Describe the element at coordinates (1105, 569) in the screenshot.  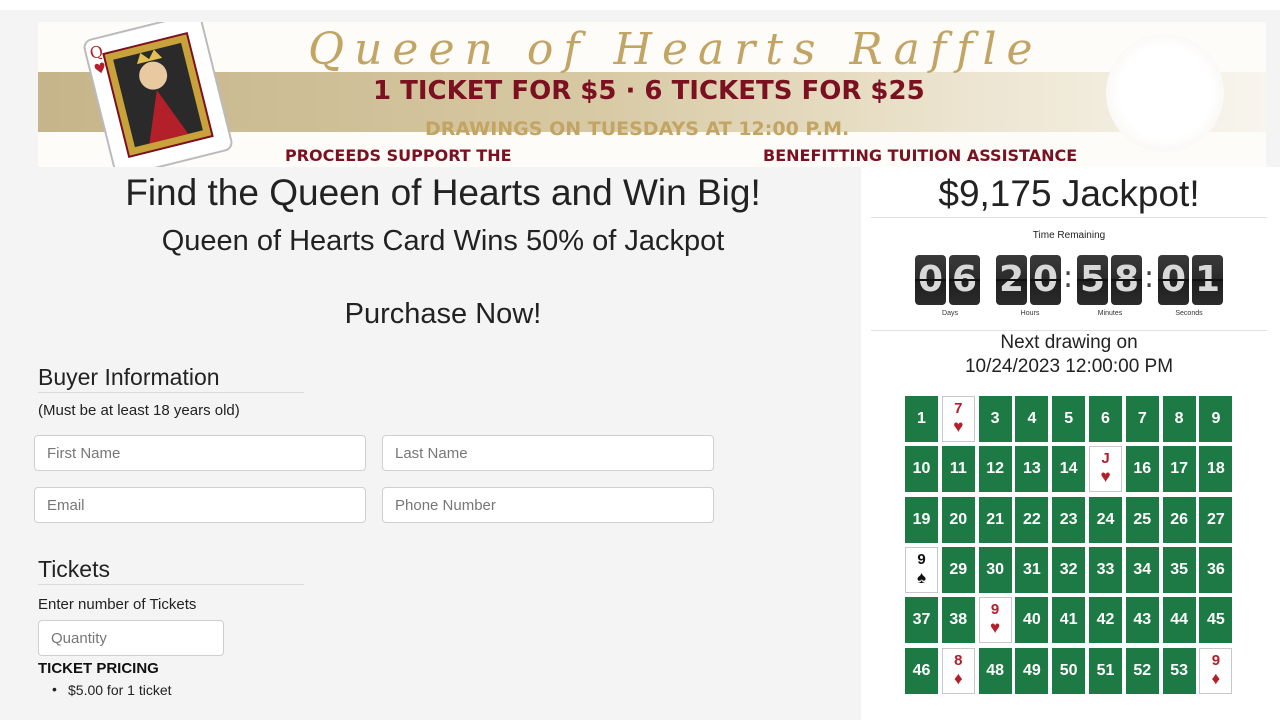
I see `card-cell: 33` at that location.